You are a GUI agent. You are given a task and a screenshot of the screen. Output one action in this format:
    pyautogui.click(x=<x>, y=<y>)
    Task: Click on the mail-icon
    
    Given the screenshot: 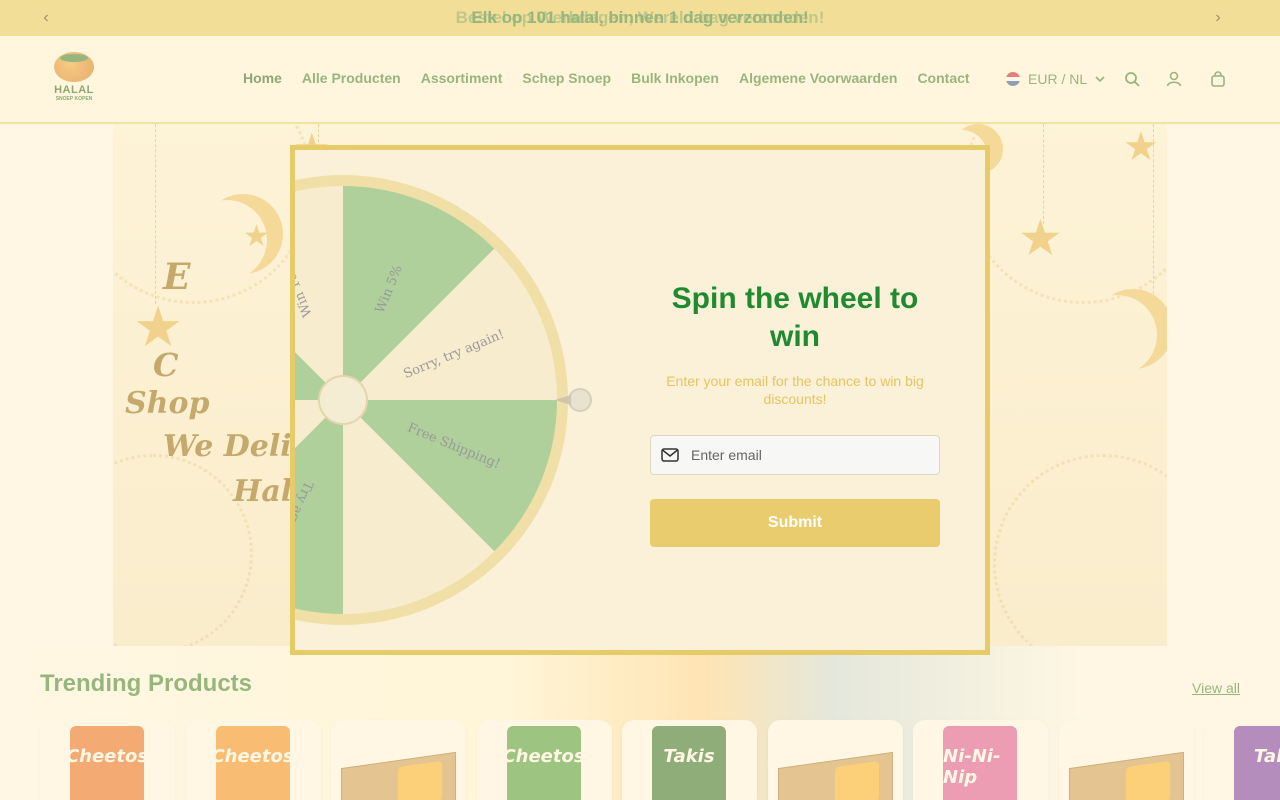 What is the action you would take?
    pyautogui.click(x=670, y=455)
    